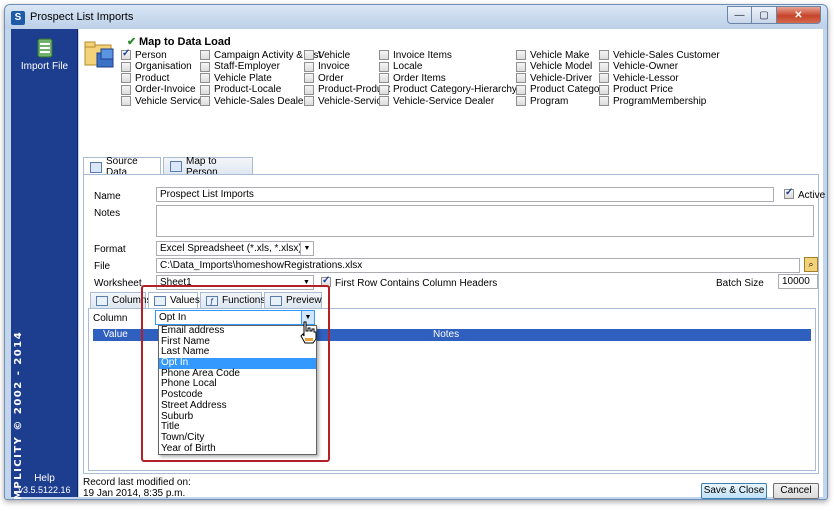  I want to click on save-close-button: Save & Close, so click(734, 491).